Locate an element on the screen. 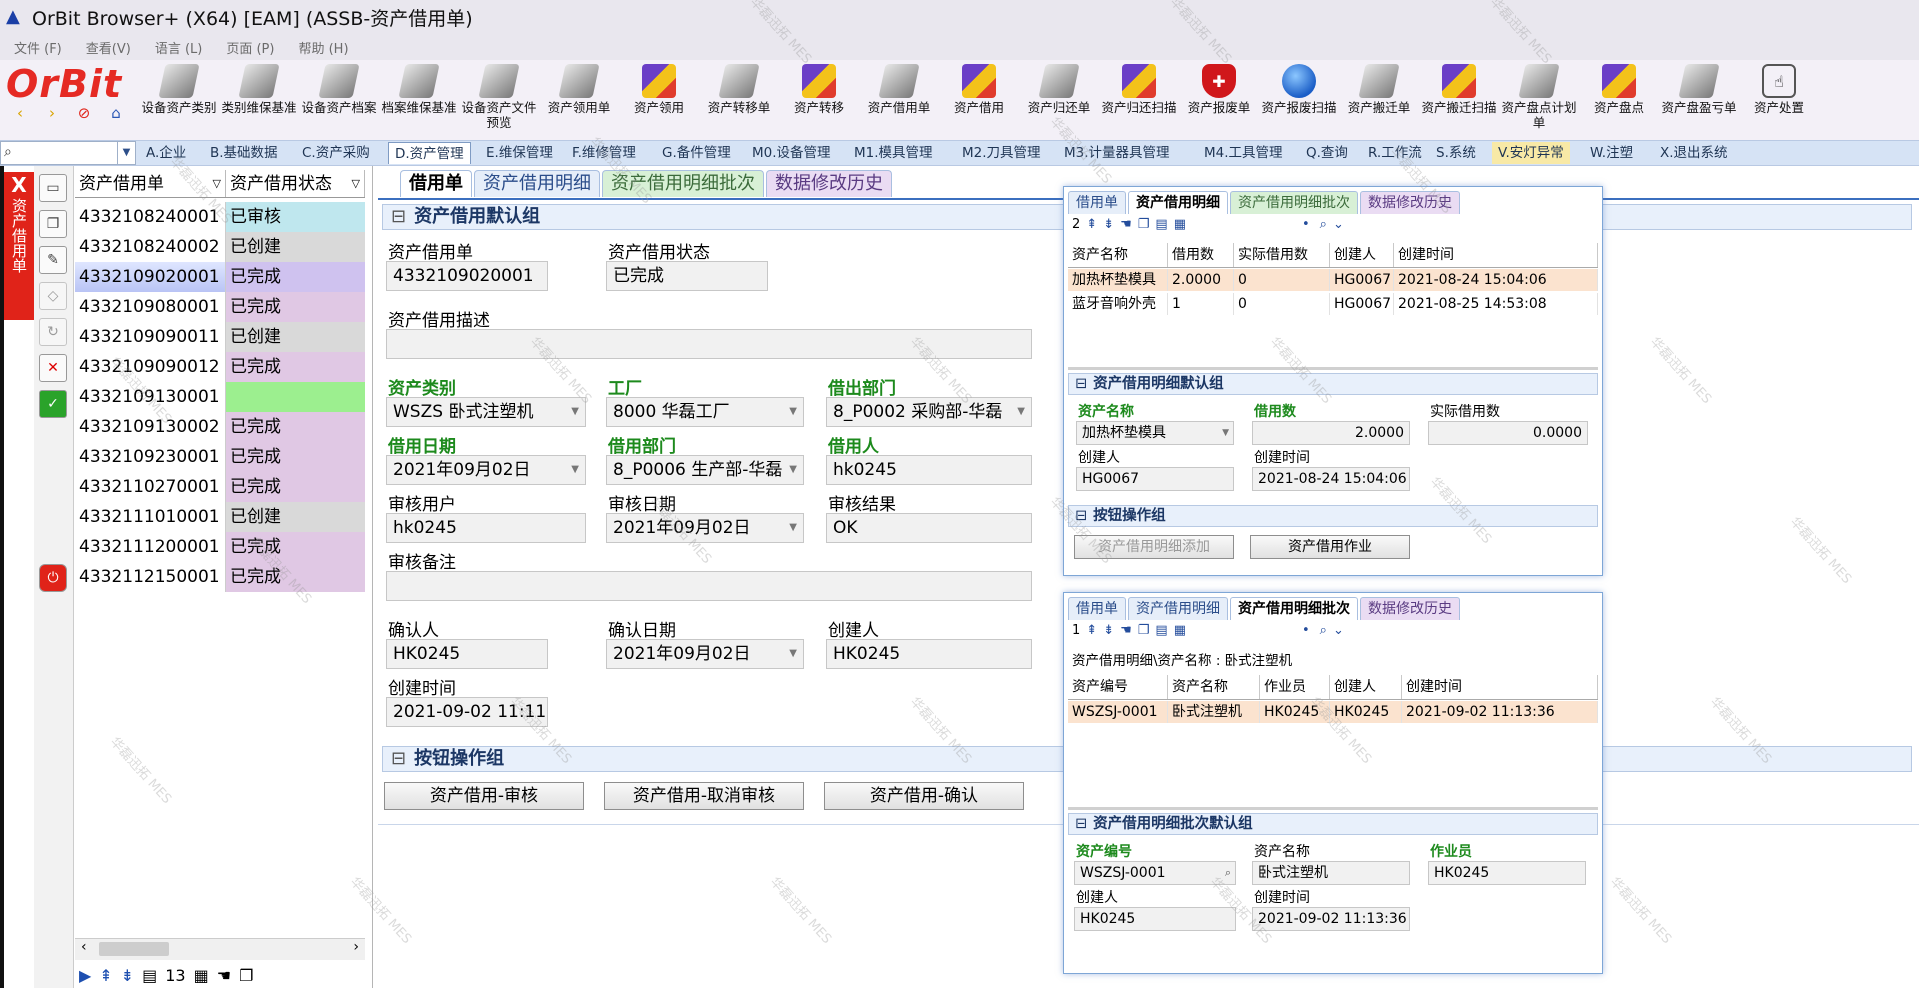 The image size is (1919, 988). note-icon: ▭ is located at coordinates (53, 188).